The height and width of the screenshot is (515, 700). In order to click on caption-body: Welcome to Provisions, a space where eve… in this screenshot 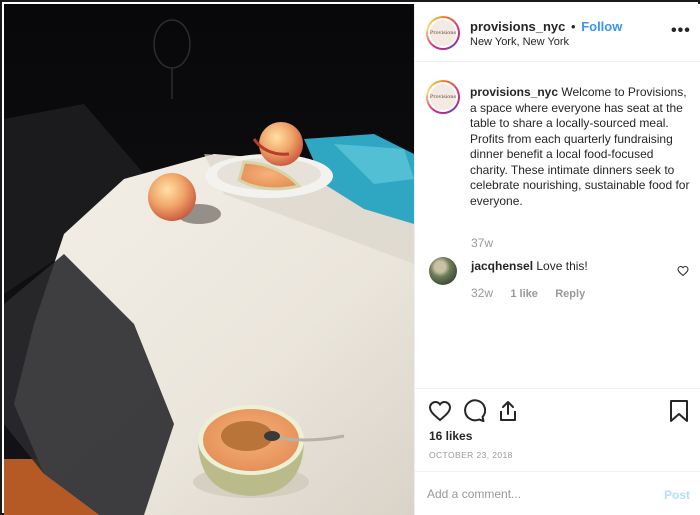, I will do `click(580, 146)`.